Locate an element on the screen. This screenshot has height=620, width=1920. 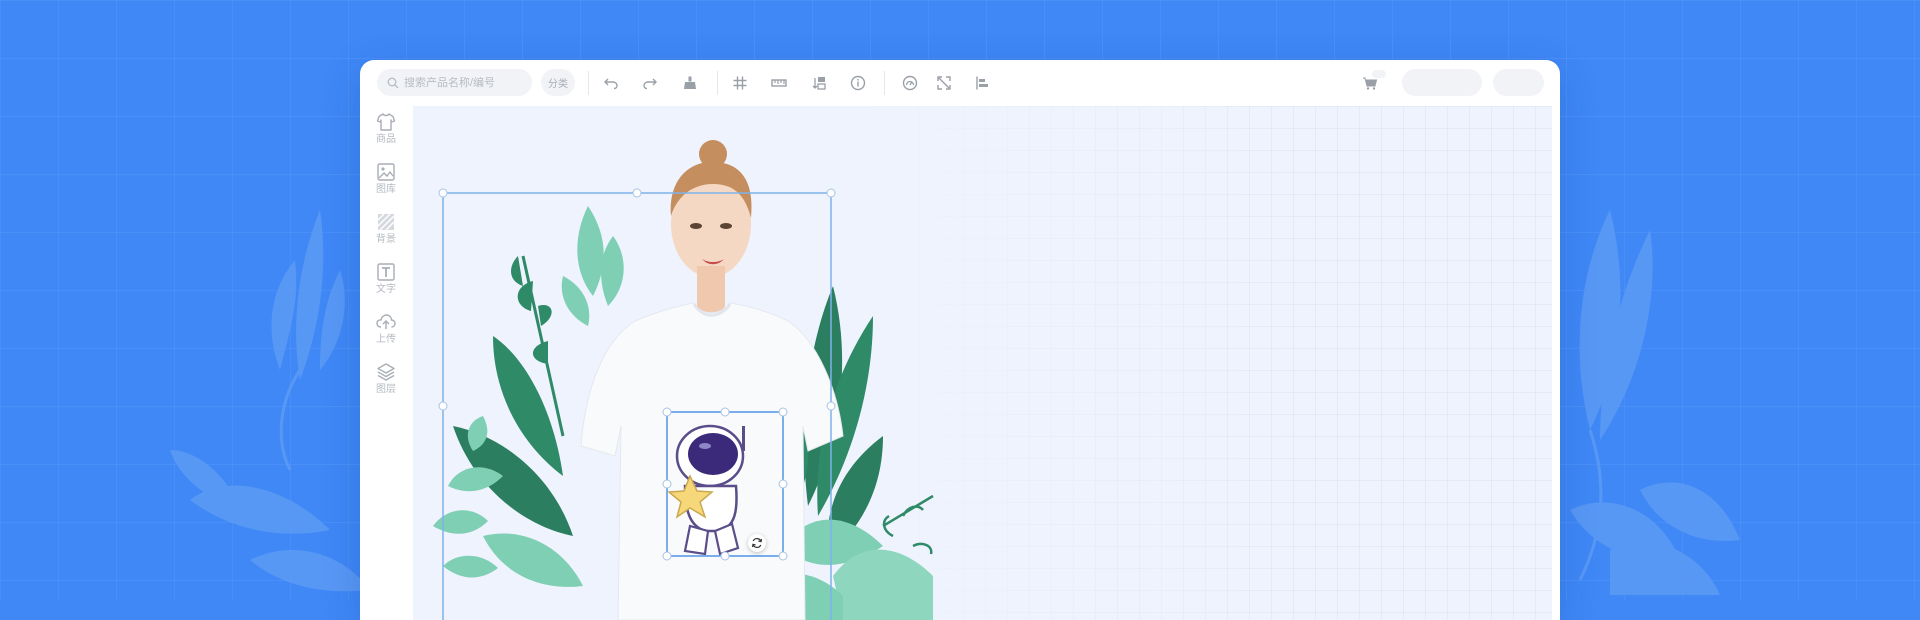
rotate-icon is located at coordinates (757, 543).